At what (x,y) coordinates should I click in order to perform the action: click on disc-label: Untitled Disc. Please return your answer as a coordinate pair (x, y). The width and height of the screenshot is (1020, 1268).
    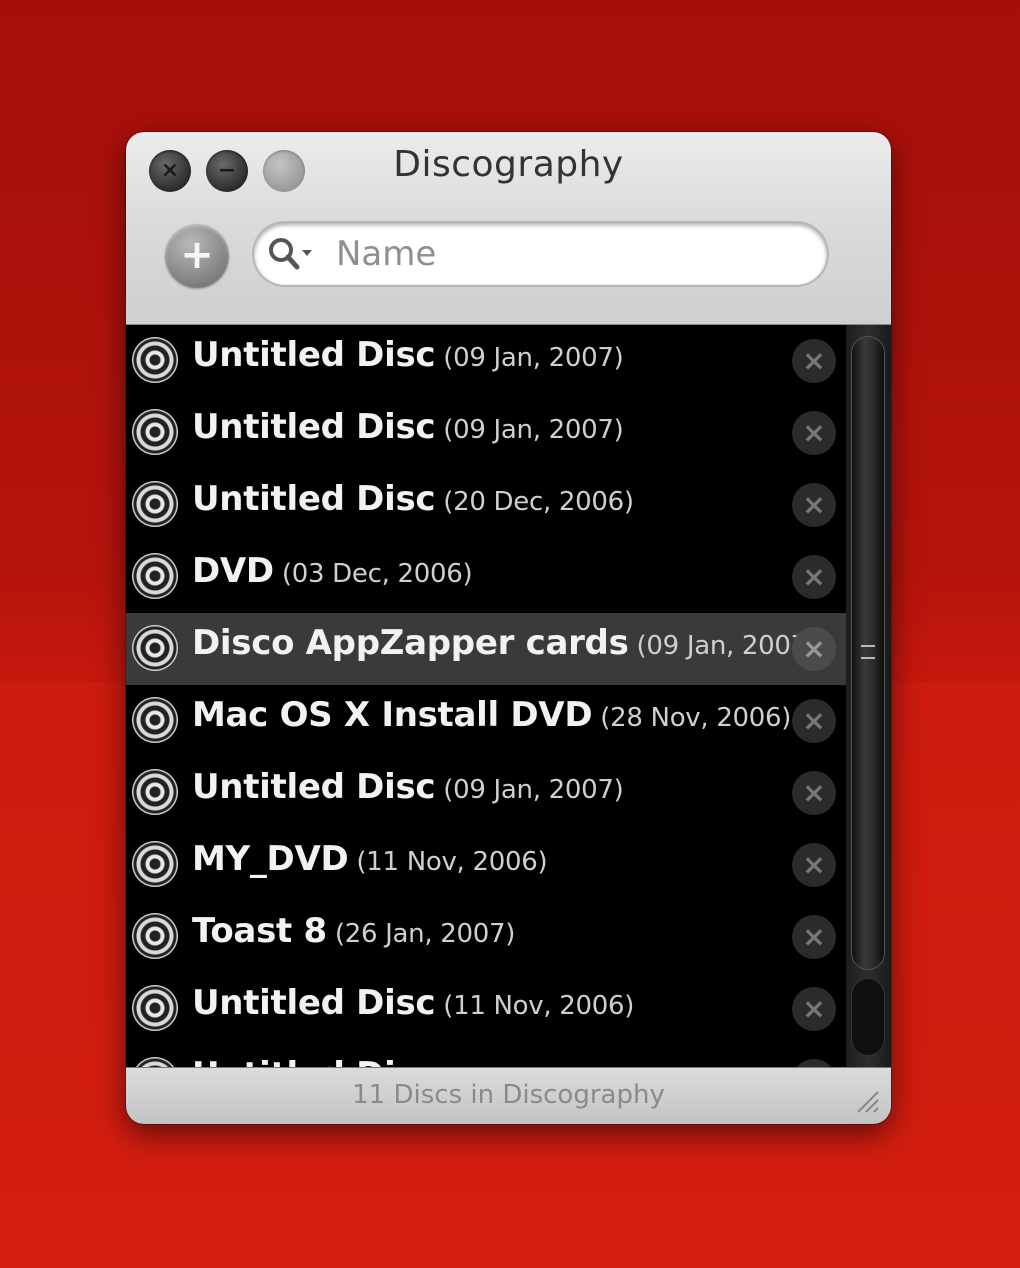
    Looking at the image, I should click on (317, 1061).